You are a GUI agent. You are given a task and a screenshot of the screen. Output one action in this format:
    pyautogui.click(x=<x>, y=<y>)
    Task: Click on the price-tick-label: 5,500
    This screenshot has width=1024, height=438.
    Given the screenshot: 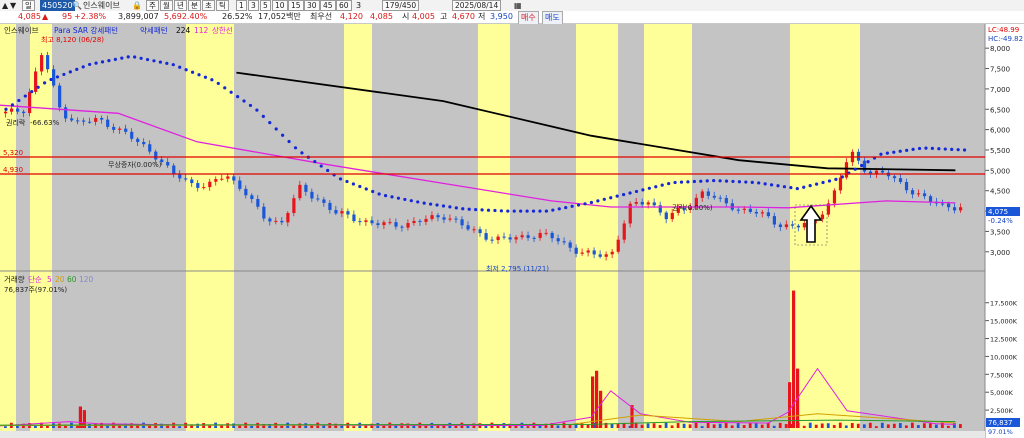 What is the action you would take?
    pyautogui.click(x=1000, y=151)
    